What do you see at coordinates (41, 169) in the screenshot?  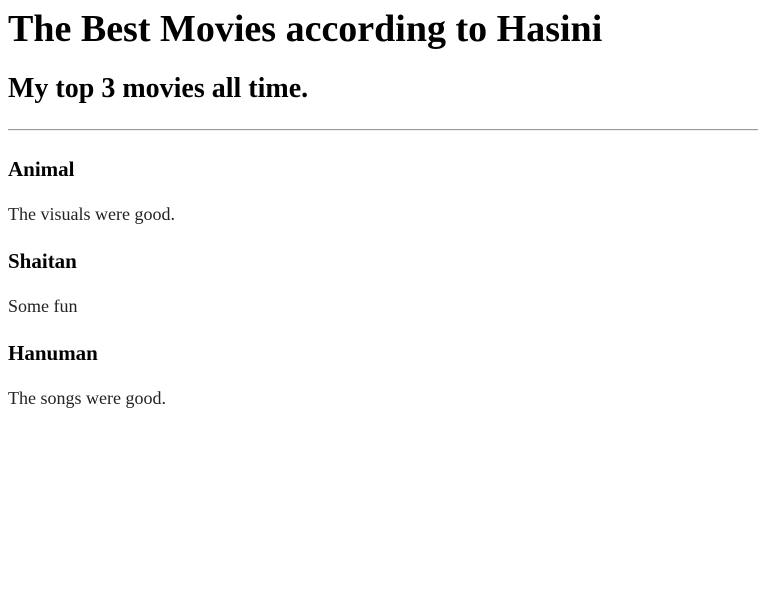 I see `movie-title: Animal` at bounding box center [41, 169].